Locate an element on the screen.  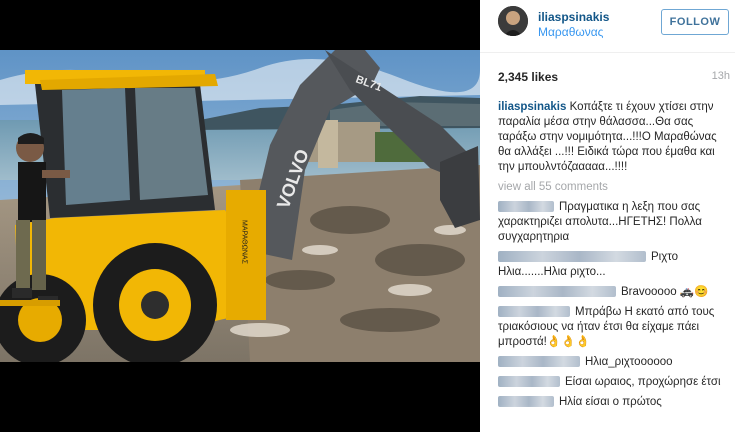
comment-item: Ηλια_ριχτοοοοοο is located at coordinates (614, 362).